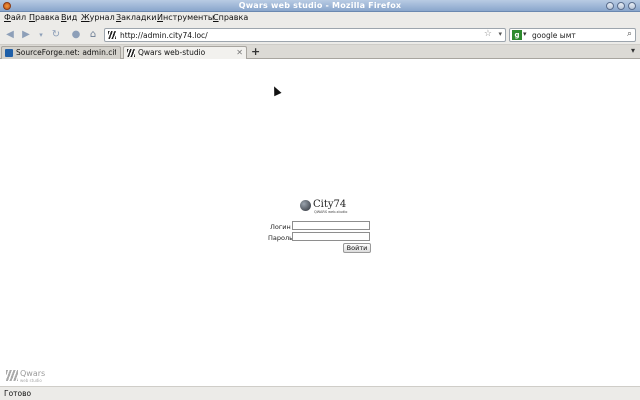  What do you see at coordinates (131, 53) in the screenshot?
I see `qwars-favicon-icon` at bounding box center [131, 53].